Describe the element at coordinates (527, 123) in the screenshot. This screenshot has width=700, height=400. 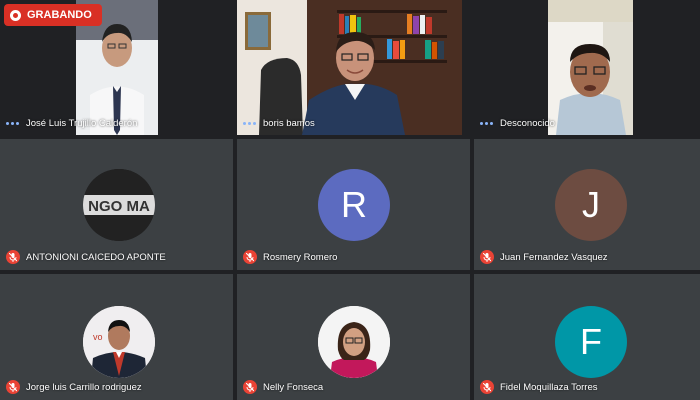
I see `participant-name: Desconocido` at that location.